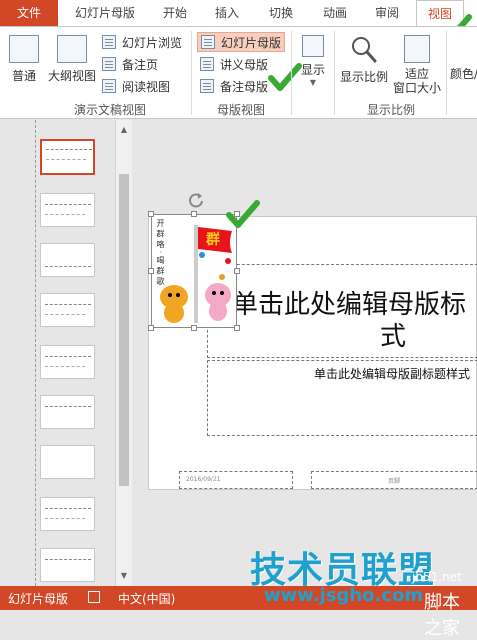  What do you see at coordinates (392, 374) in the screenshot?
I see `subtitle-text: 单击此处编辑母版副标题样式` at bounding box center [392, 374].